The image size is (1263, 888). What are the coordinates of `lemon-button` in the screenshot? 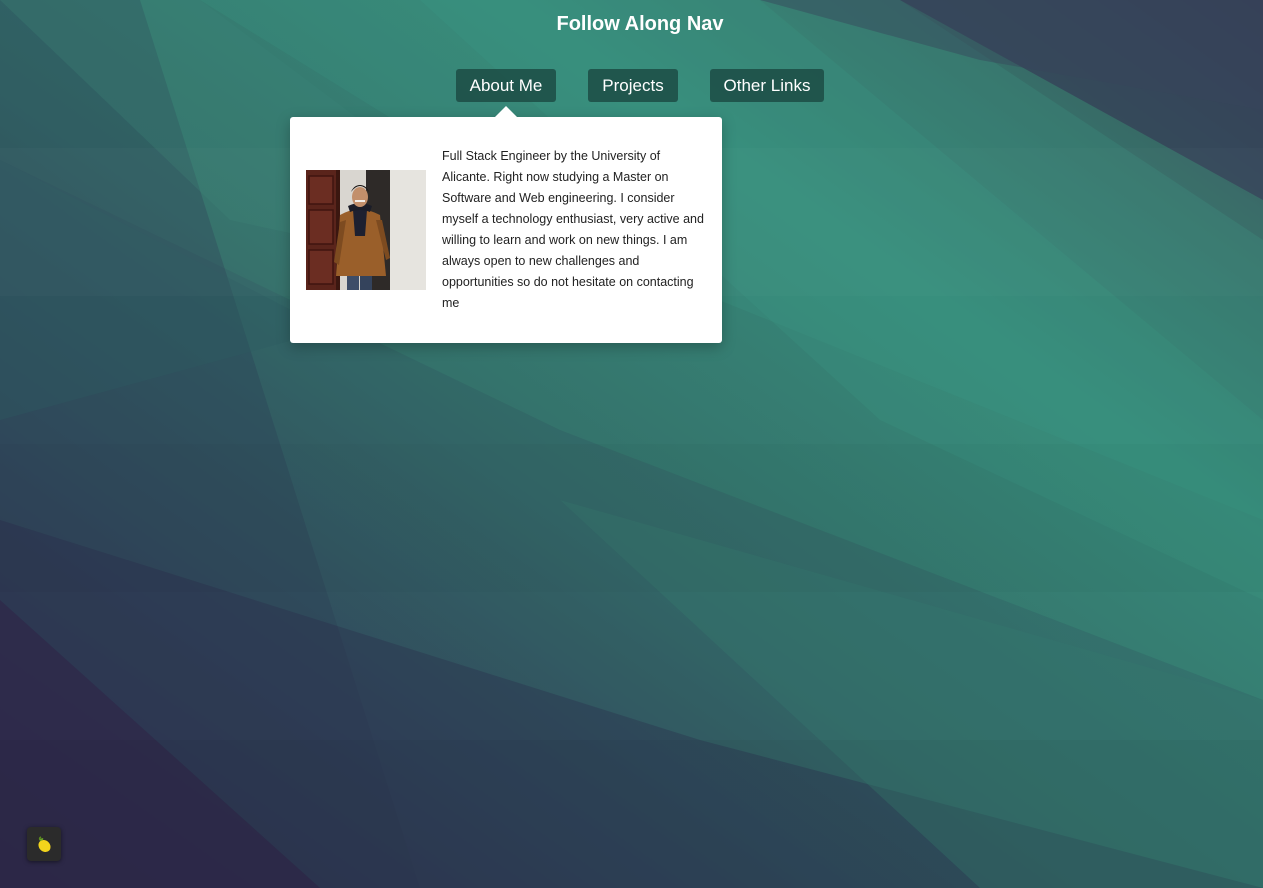 It's located at (44, 844).